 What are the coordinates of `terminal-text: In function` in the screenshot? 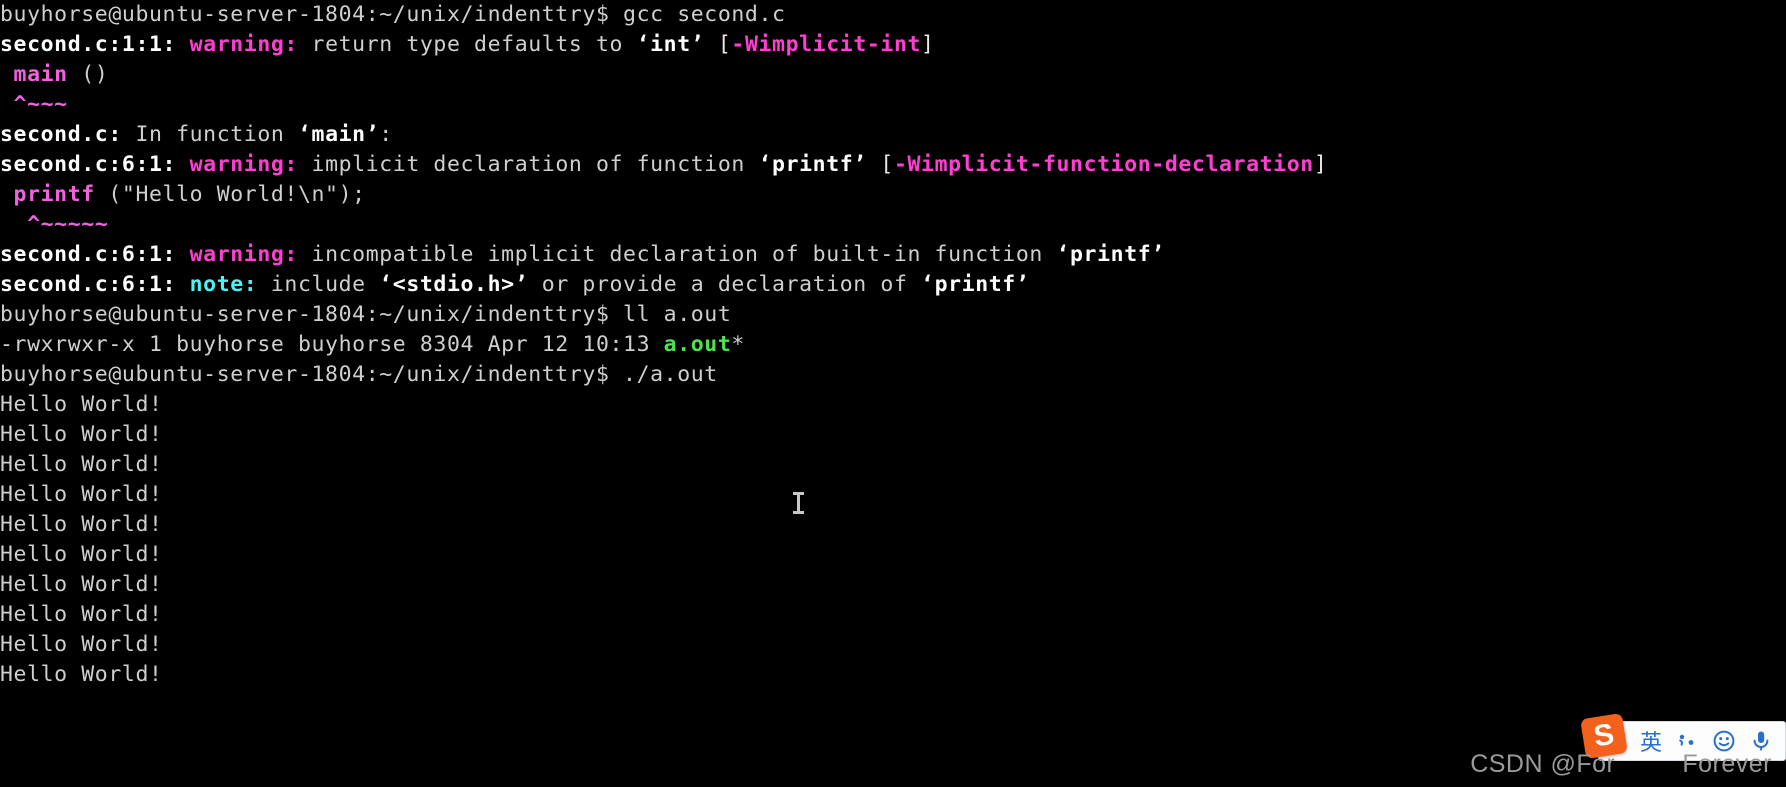 It's located at (209, 134).